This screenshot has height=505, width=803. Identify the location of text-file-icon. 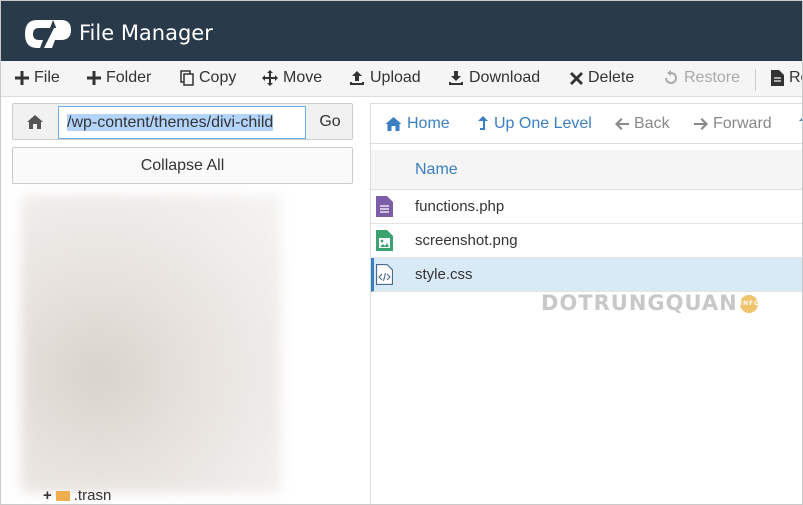
(384, 206).